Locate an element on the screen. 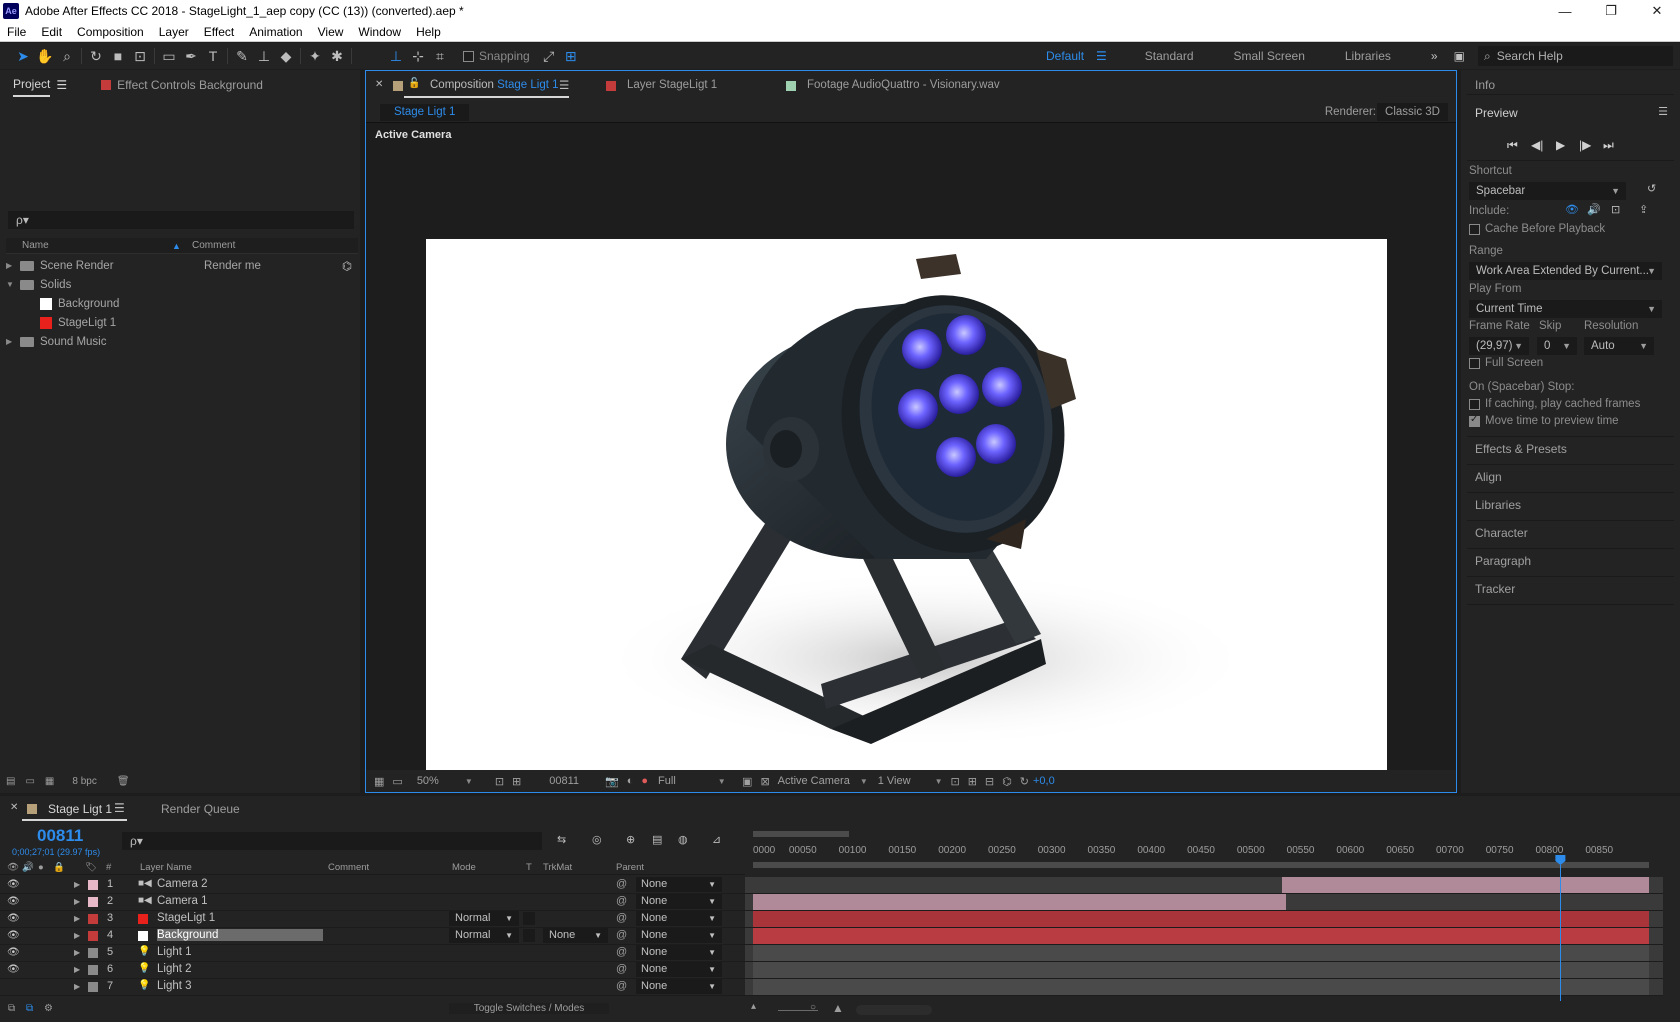 Image resolution: width=1680 pixels, height=1022 pixels. workspace-menu-icon: ☰ is located at coordinates (1101, 56).